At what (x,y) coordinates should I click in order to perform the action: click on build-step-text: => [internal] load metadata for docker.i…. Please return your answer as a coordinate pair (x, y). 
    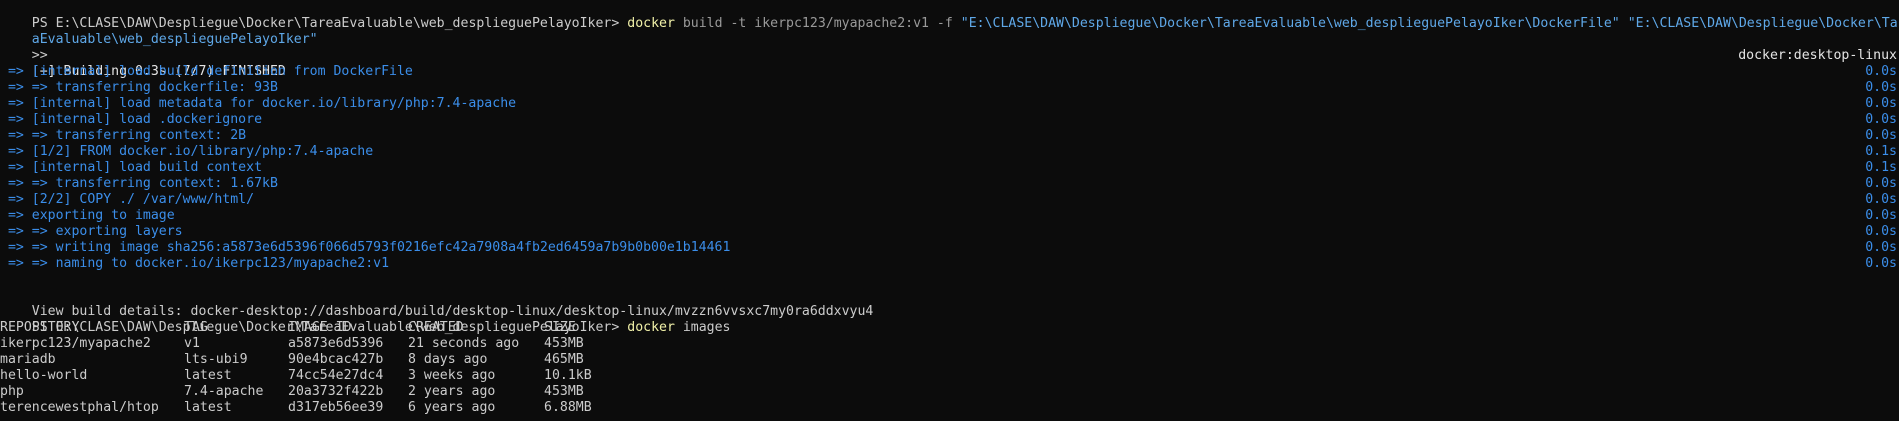
    Looking at the image, I should click on (258, 103).